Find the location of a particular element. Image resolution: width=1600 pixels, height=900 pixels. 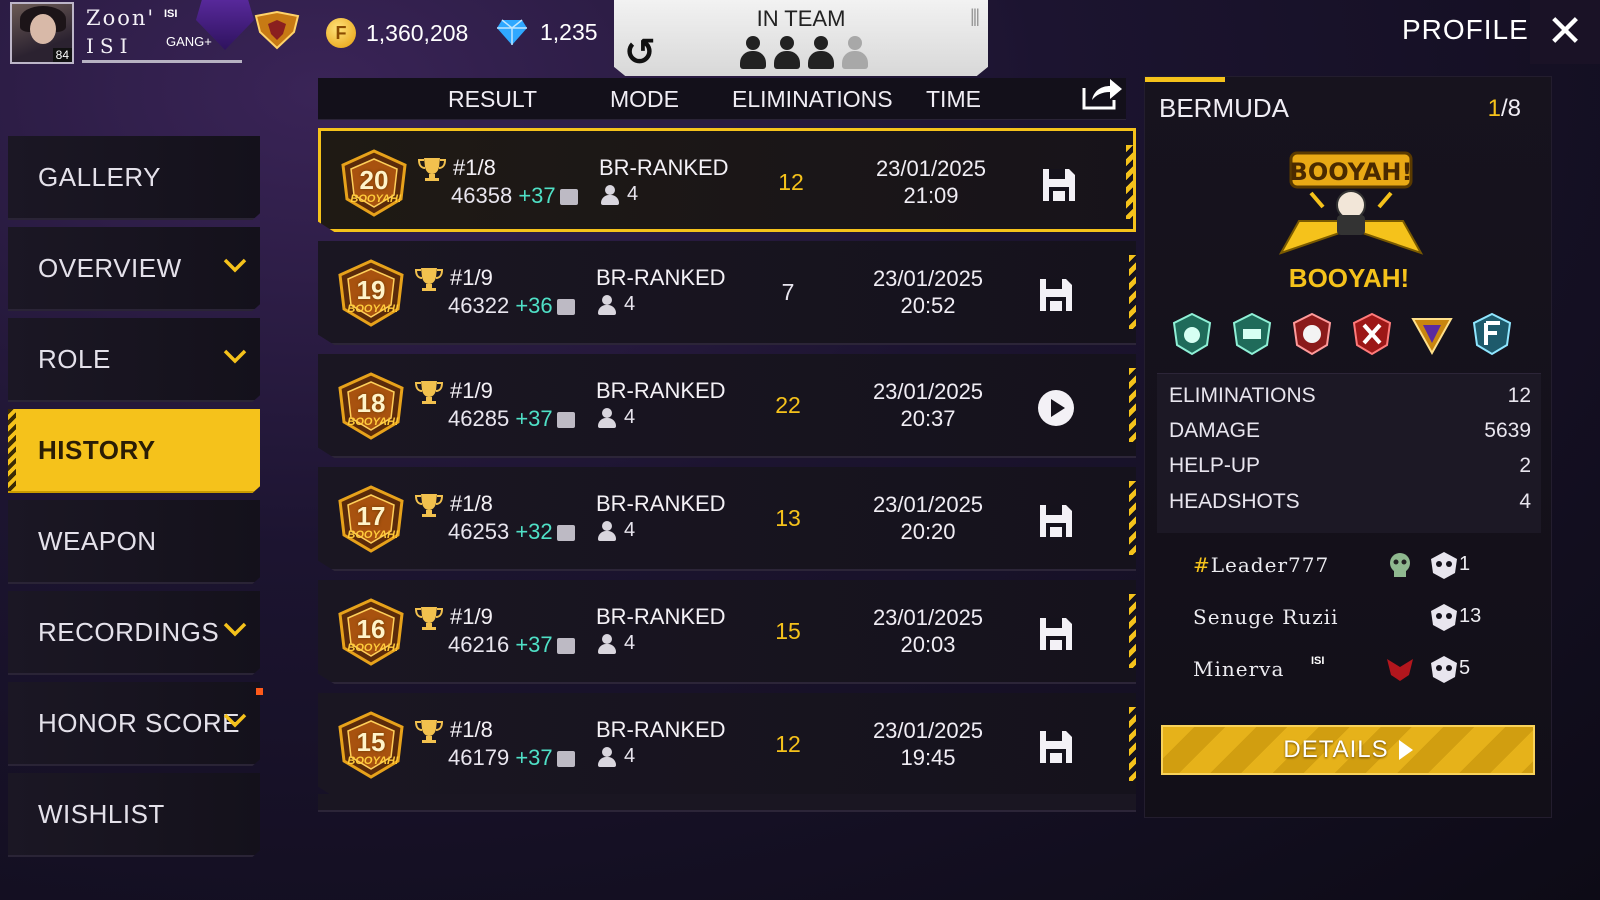

medal-number: 18 is located at coordinates (371, 403).